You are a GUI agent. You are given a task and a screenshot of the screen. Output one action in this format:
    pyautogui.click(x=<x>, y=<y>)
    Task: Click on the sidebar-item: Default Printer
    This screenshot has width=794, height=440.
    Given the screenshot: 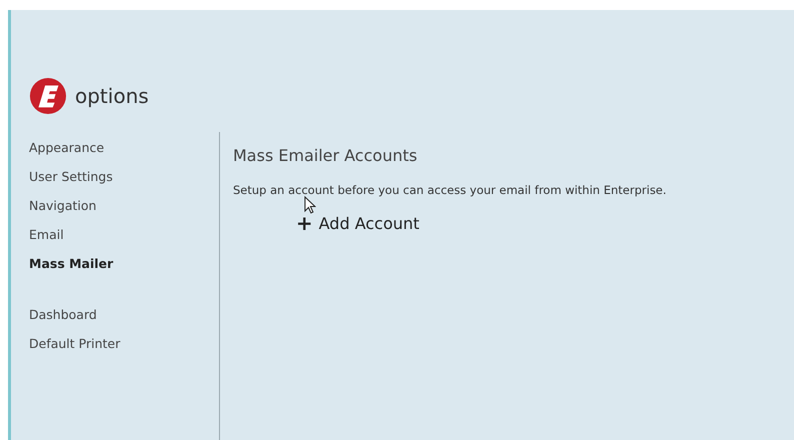 What is the action you would take?
    pyautogui.click(x=124, y=350)
    